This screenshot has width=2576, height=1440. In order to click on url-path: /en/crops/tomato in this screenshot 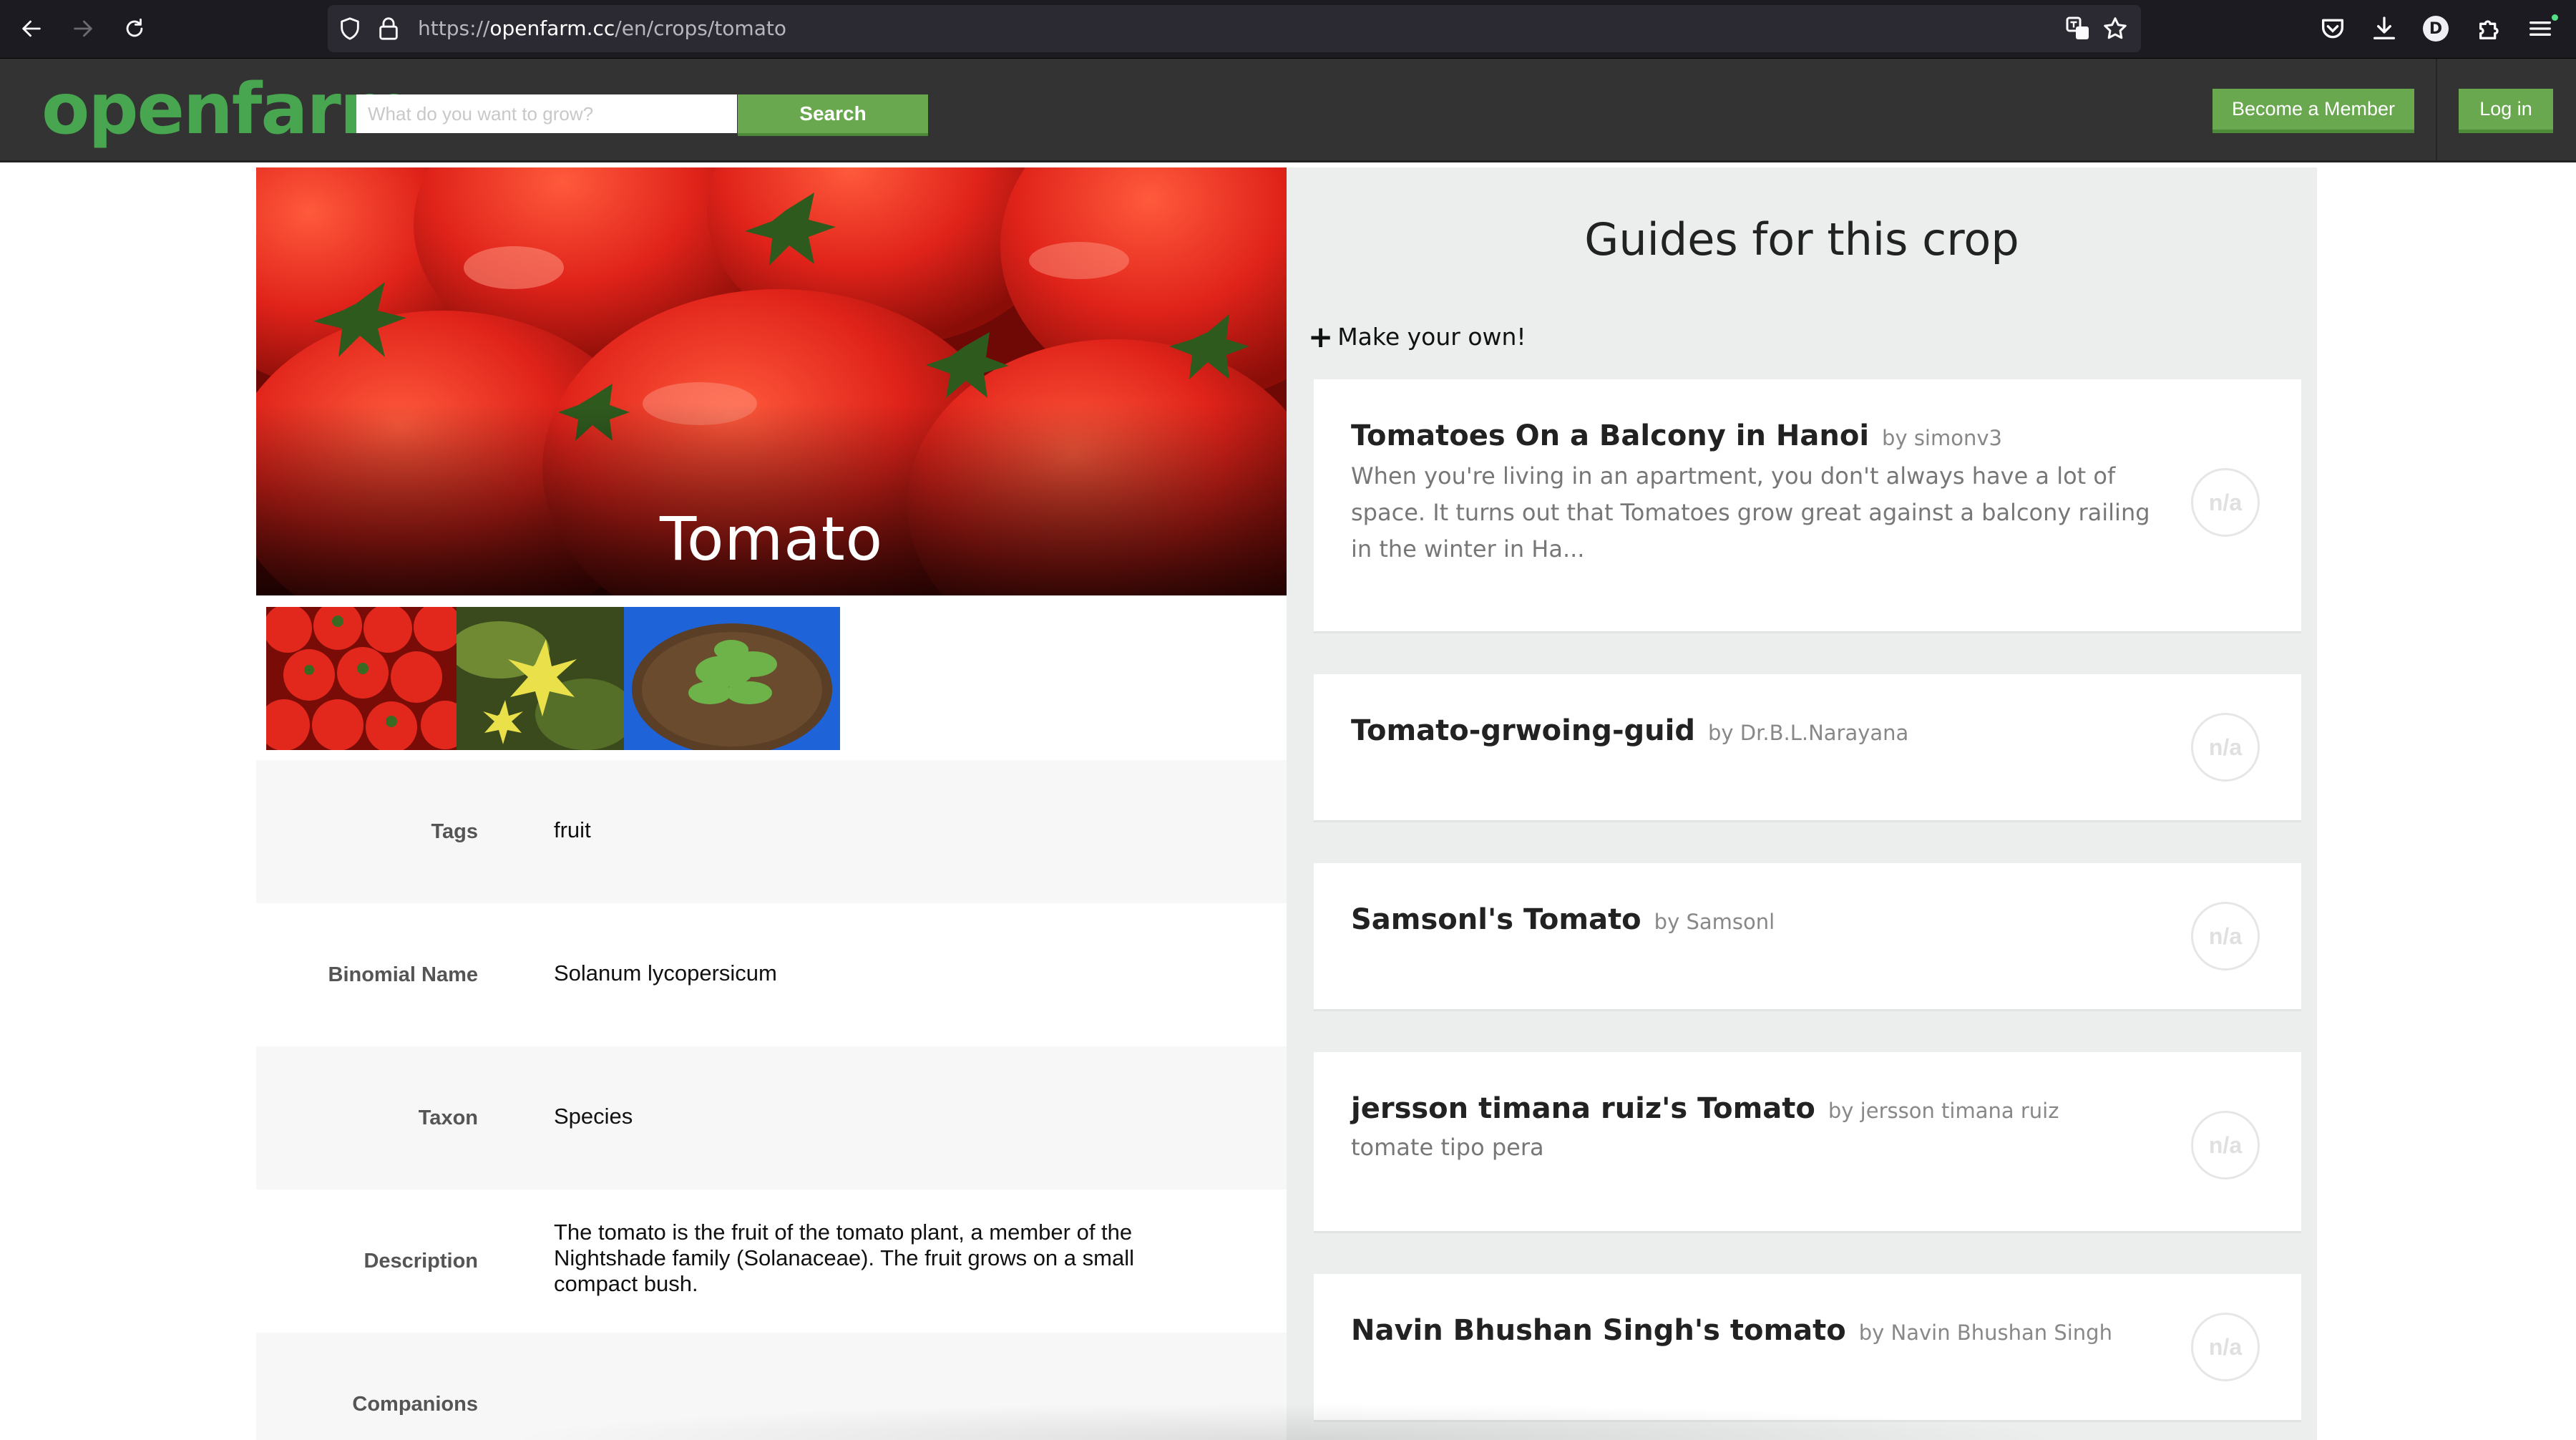, I will do `click(700, 28)`.